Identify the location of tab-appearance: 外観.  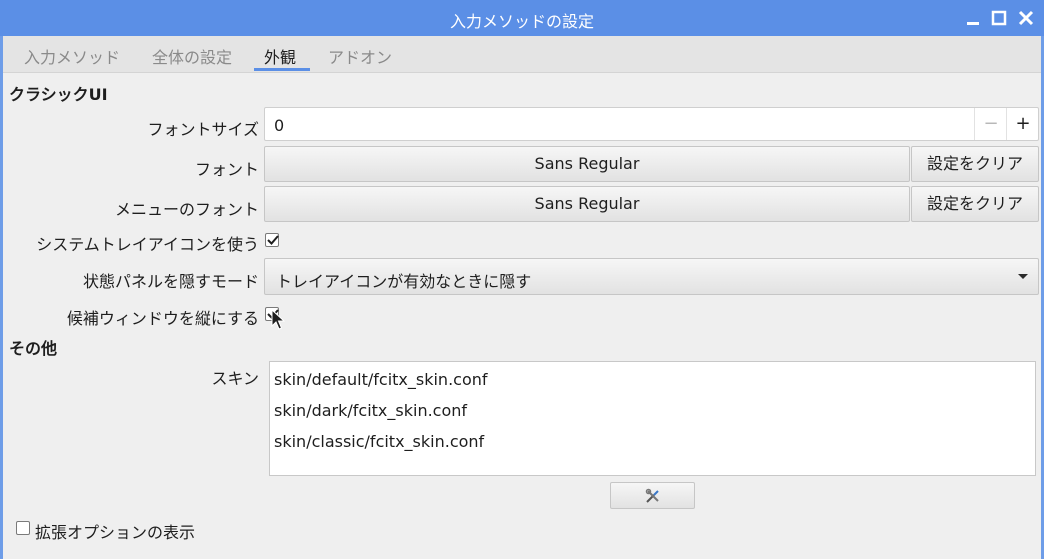
(280, 56).